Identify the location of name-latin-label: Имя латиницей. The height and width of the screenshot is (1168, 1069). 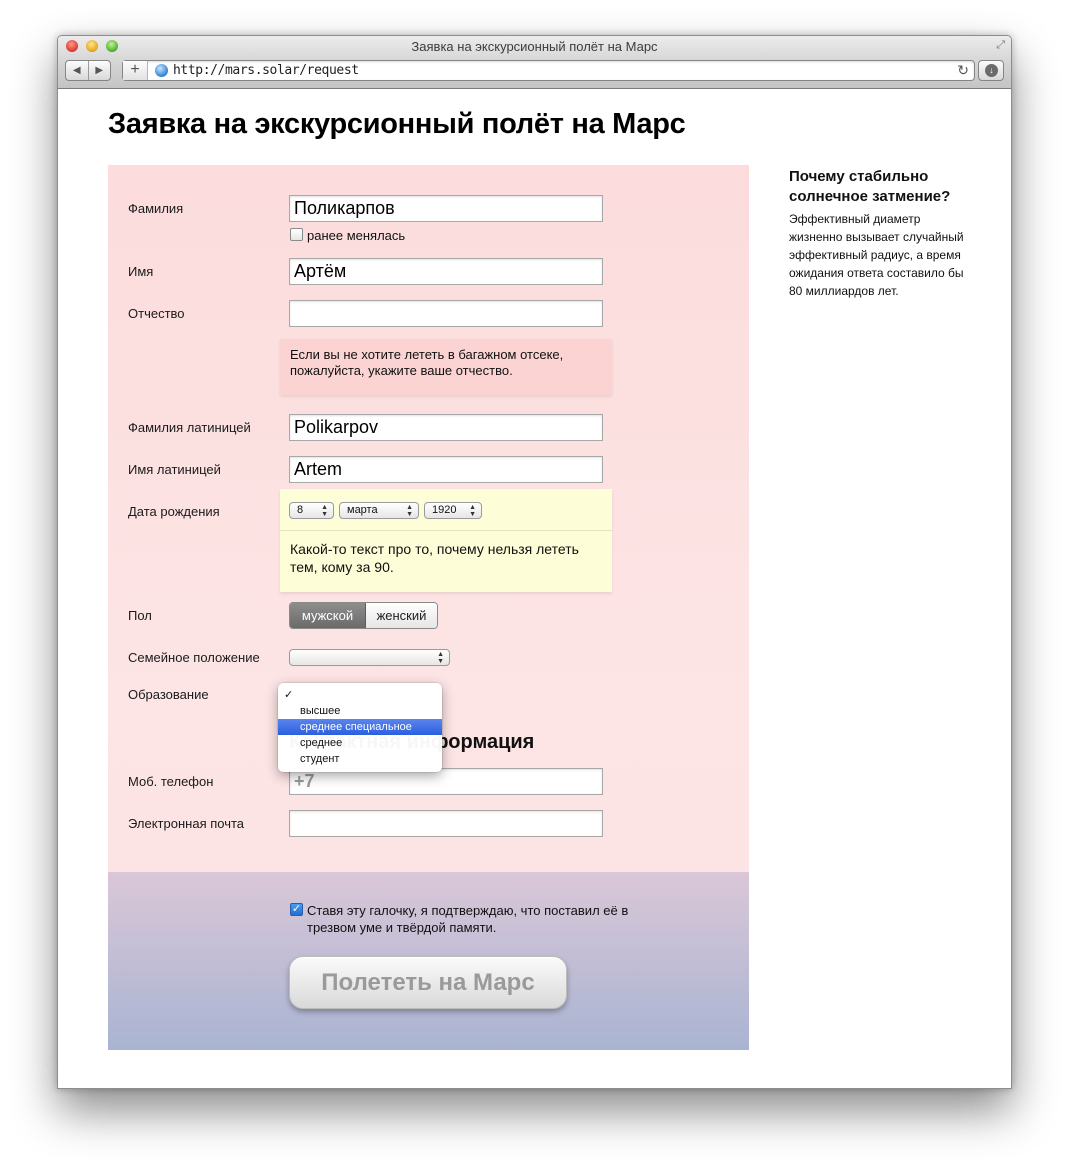
(174, 469).